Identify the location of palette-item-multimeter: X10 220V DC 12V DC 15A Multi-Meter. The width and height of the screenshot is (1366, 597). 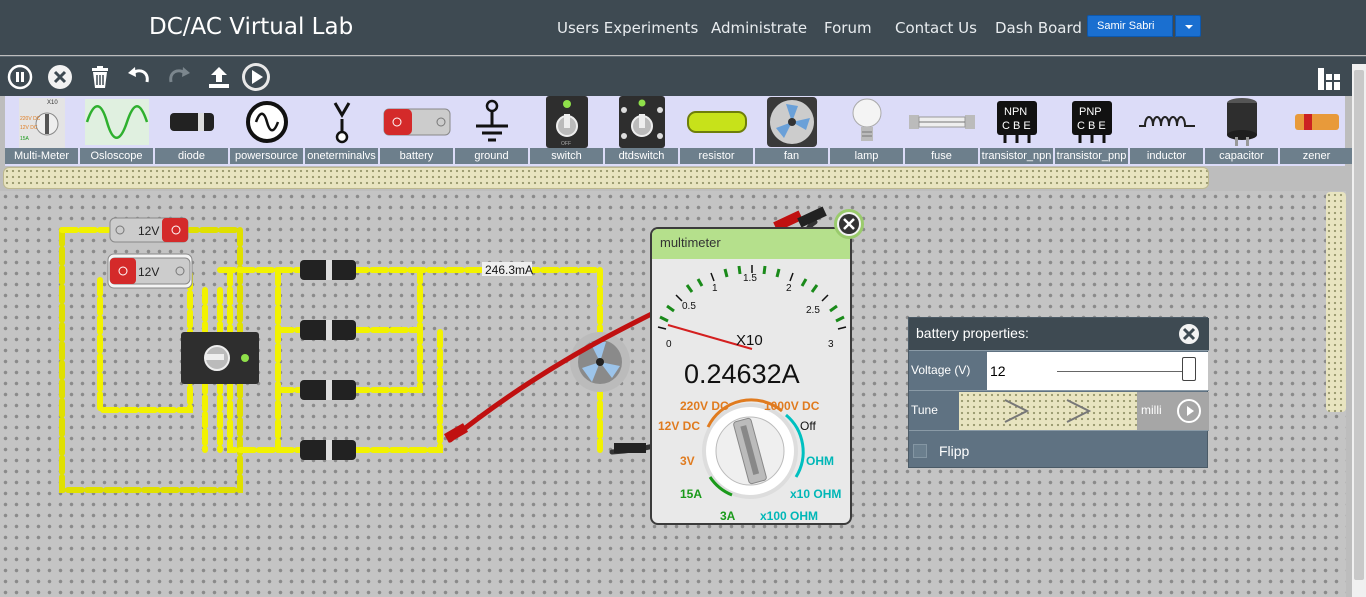
(41, 131).